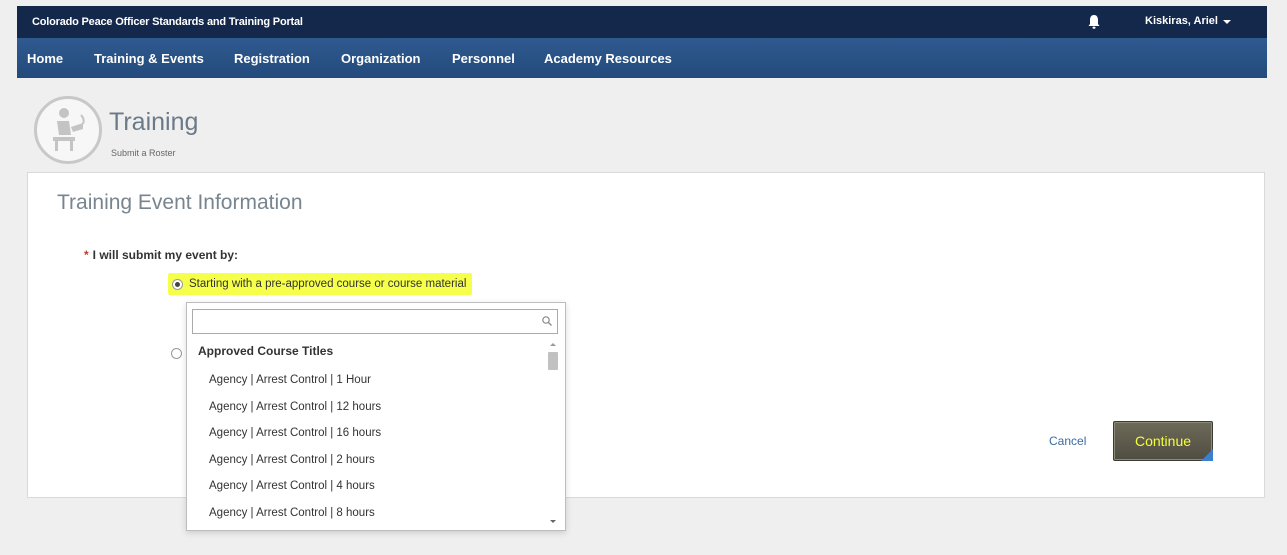  Describe the element at coordinates (364, 460) in the screenshot. I see `course-option: Agency | Arrest Control | 2 hours` at that location.